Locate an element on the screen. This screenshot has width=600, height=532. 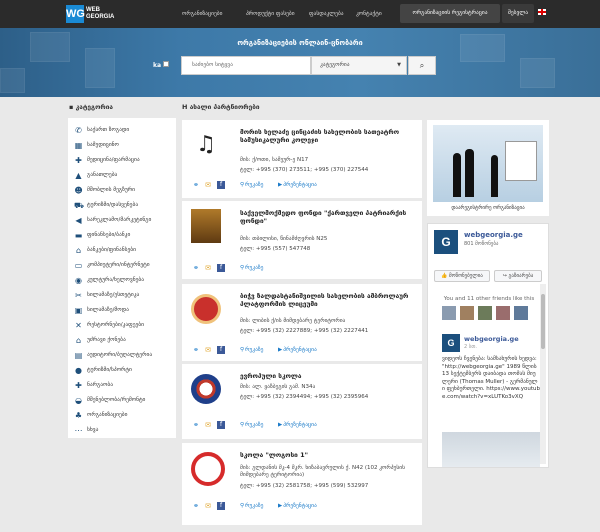
fb-like-count: 801 მოწონება is located at coordinates (481, 244).